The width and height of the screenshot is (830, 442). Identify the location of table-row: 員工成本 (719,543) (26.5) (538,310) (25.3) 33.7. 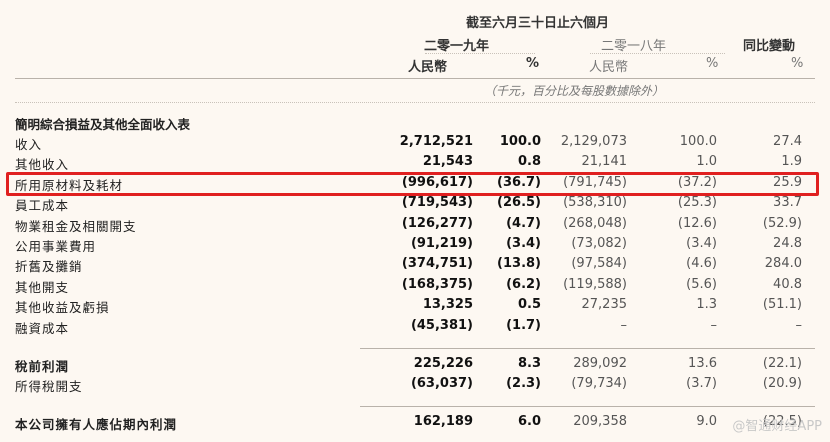
(415, 205).